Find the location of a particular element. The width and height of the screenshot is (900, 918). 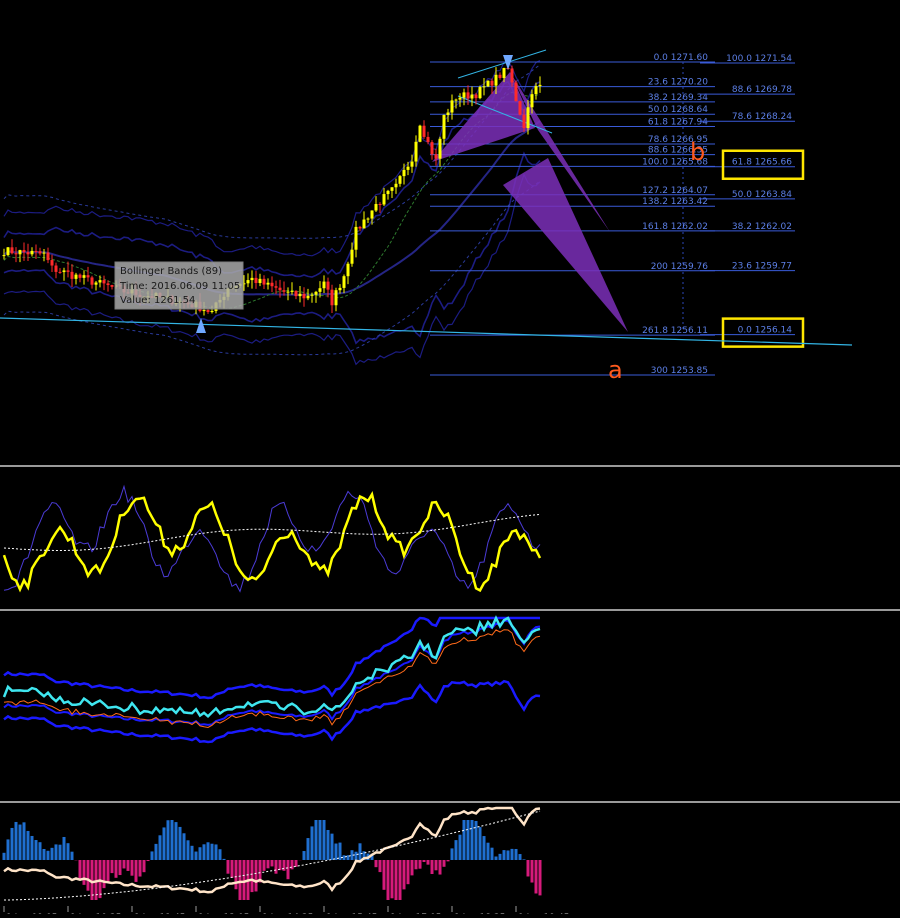

fib-label-right-3: 61.8 1265.66 is located at coordinates (762, 163).